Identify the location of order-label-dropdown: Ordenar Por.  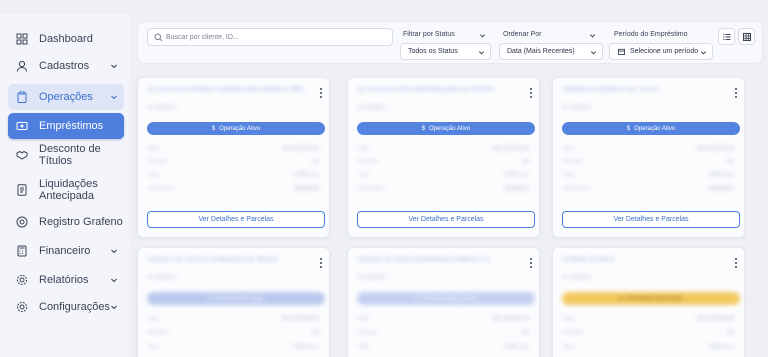
(552, 34).